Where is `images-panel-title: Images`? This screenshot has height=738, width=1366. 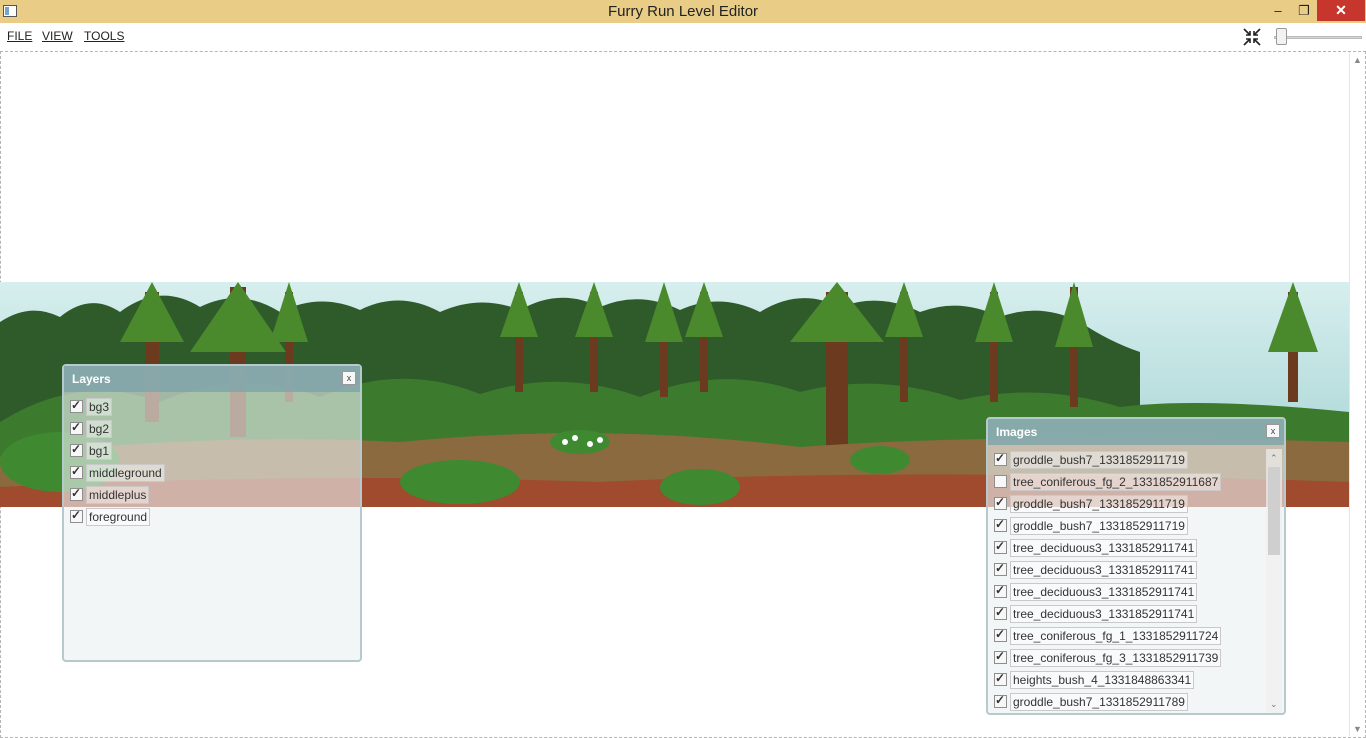
images-panel-title: Images is located at coordinates (1017, 432).